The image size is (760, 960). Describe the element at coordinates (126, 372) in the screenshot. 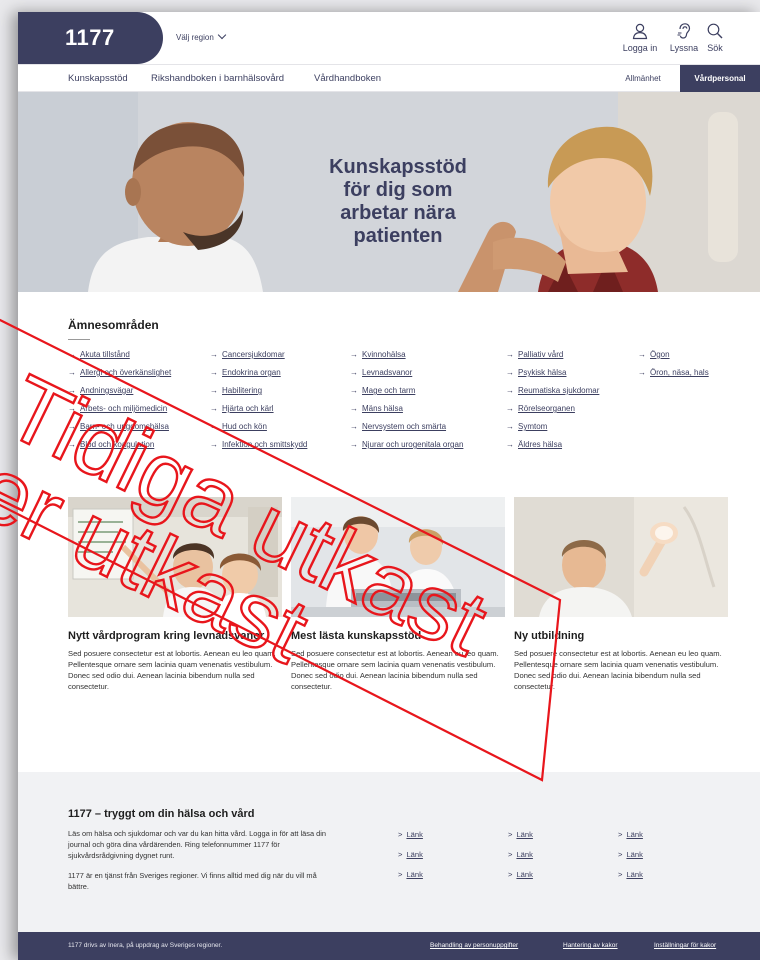

I see `topic-label: Allergi och överkänslighet` at that location.